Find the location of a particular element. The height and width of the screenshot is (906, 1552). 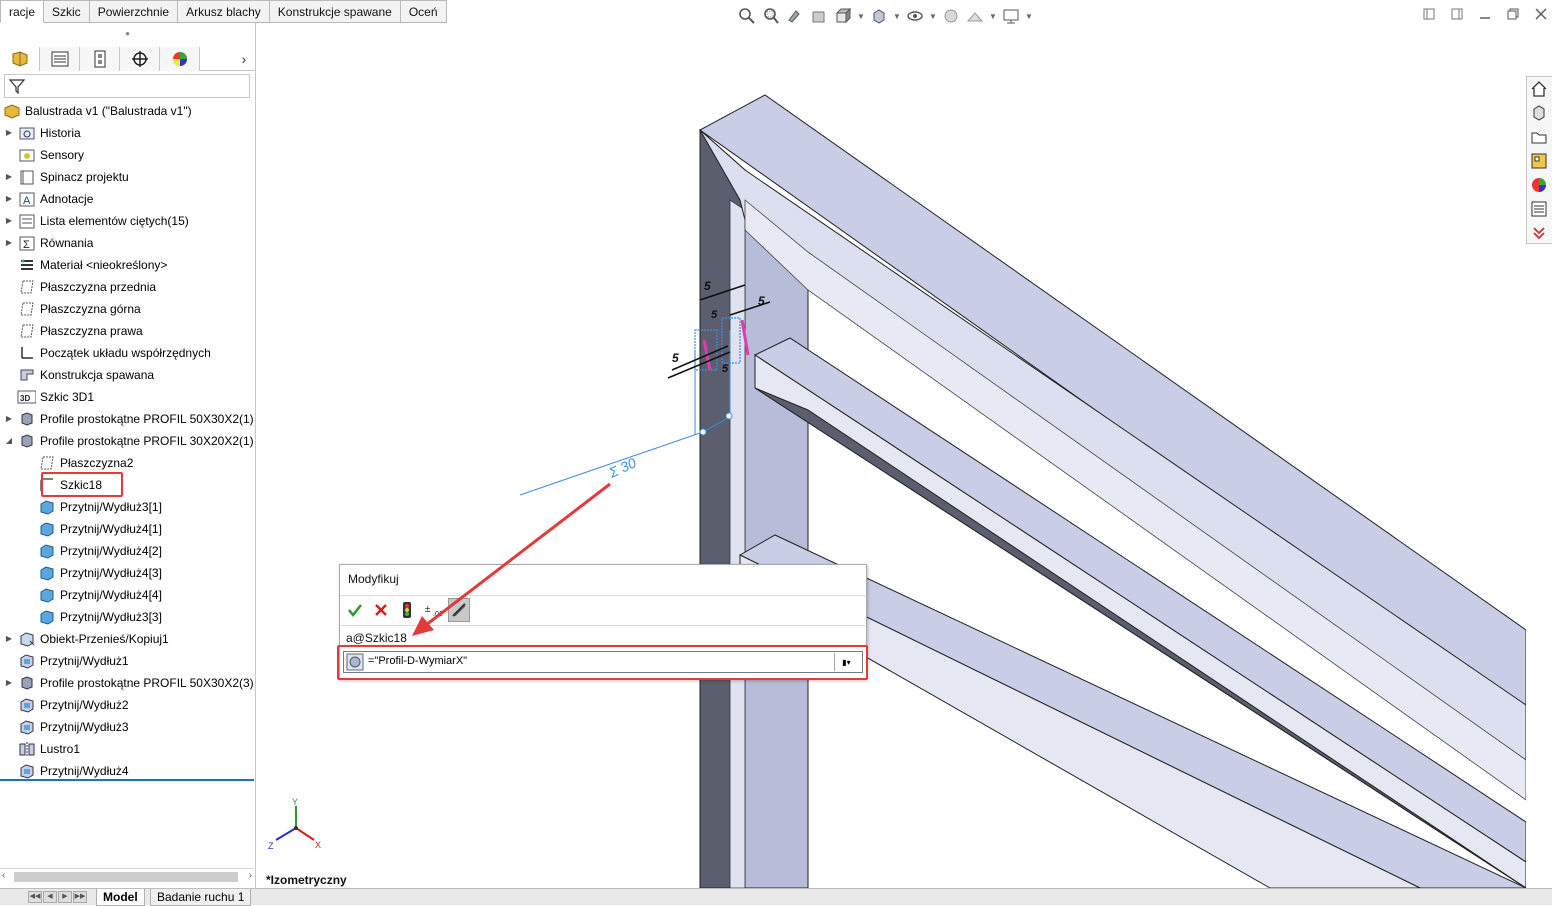

expand-icon is located at coordinates (1539, 233).